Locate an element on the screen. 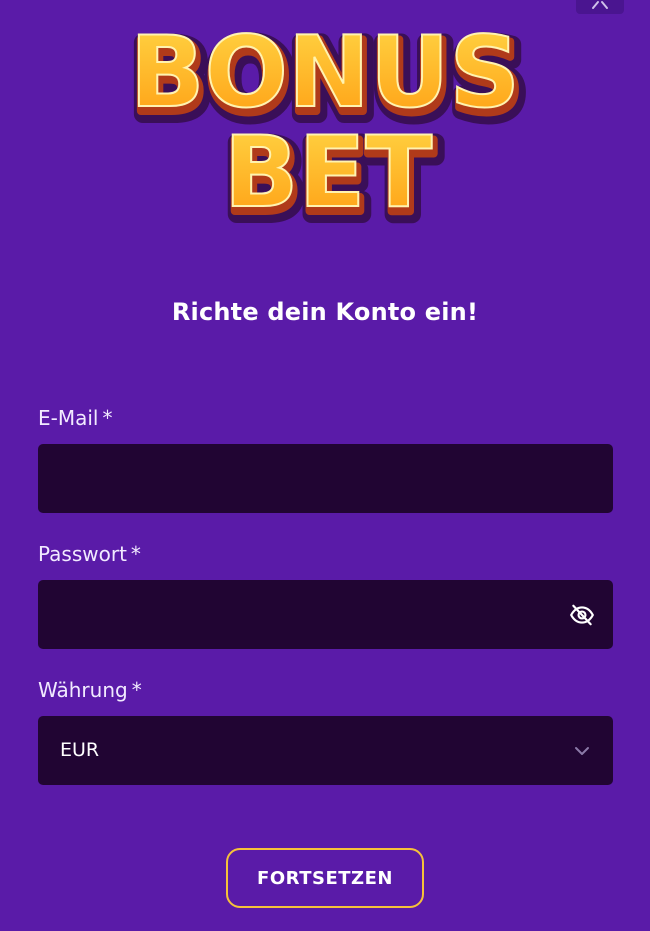 This screenshot has width=650, height=931. currency-selected-value: EUR is located at coordinates (80, 750).